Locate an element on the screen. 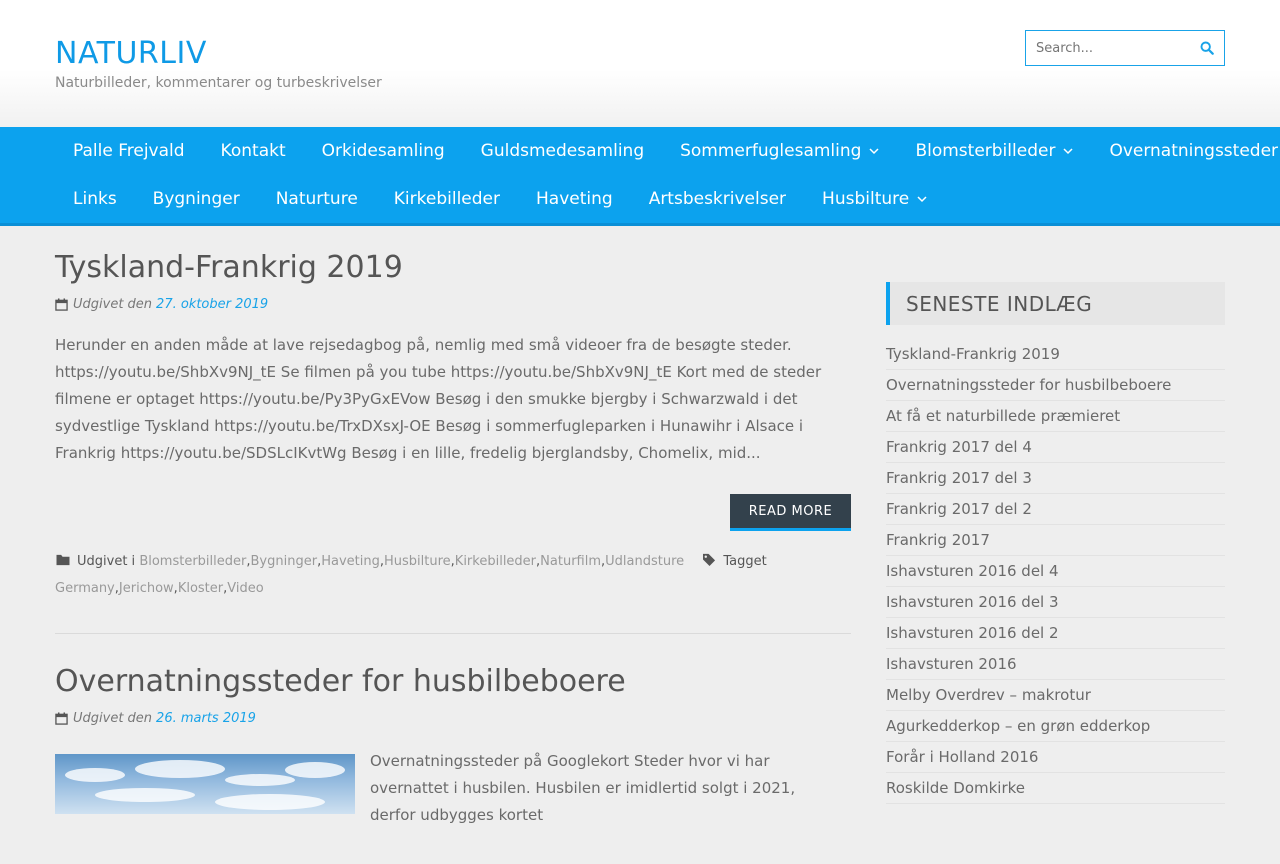  category-link: Udlandsture is located at coordinates (644, 561).